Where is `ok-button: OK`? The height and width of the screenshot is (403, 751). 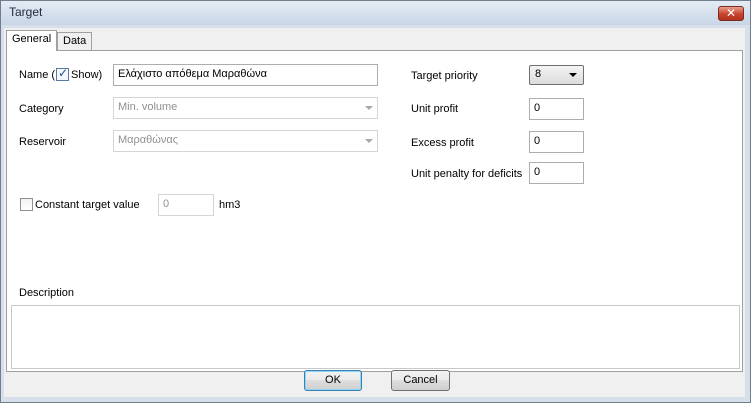
ok-button: OK is located at coordinates (333, 380).